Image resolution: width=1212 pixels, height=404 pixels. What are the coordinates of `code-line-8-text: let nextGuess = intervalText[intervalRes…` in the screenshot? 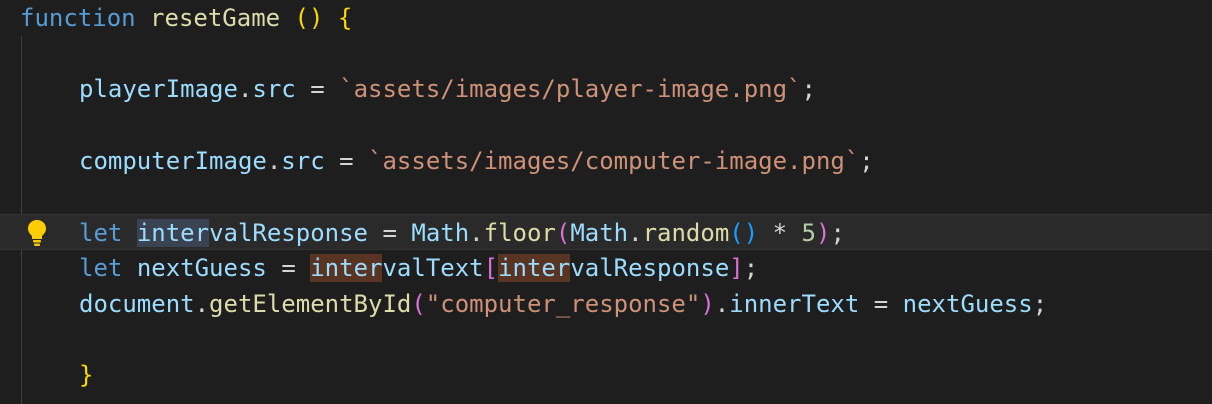 It's located at (418, 268).